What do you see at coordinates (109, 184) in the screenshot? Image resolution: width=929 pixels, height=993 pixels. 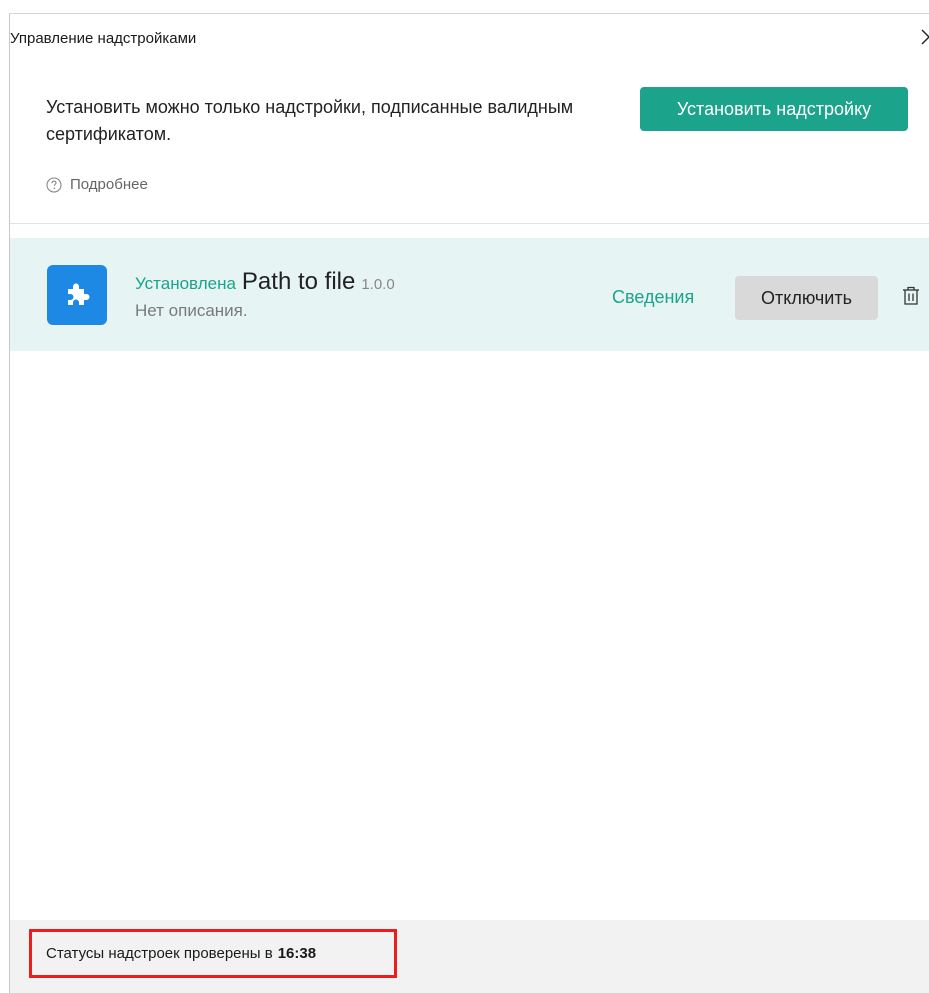 I see `more-info-label: Подробнее` at bounding box center [109, 184].